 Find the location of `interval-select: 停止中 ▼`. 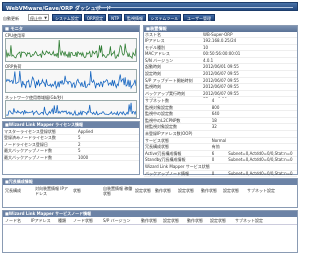

interval-select: 停止中 ▼ is located at coordinates (38, 17).